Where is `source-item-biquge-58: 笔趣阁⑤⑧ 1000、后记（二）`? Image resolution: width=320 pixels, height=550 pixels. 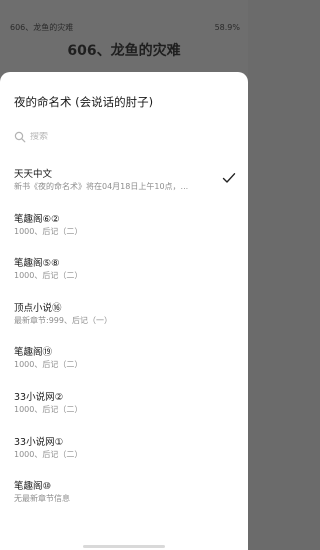 source-item-biquge-58: 笔趣阁⑤⑧ 1000、后记（二） is located at coordinates (124, 271).